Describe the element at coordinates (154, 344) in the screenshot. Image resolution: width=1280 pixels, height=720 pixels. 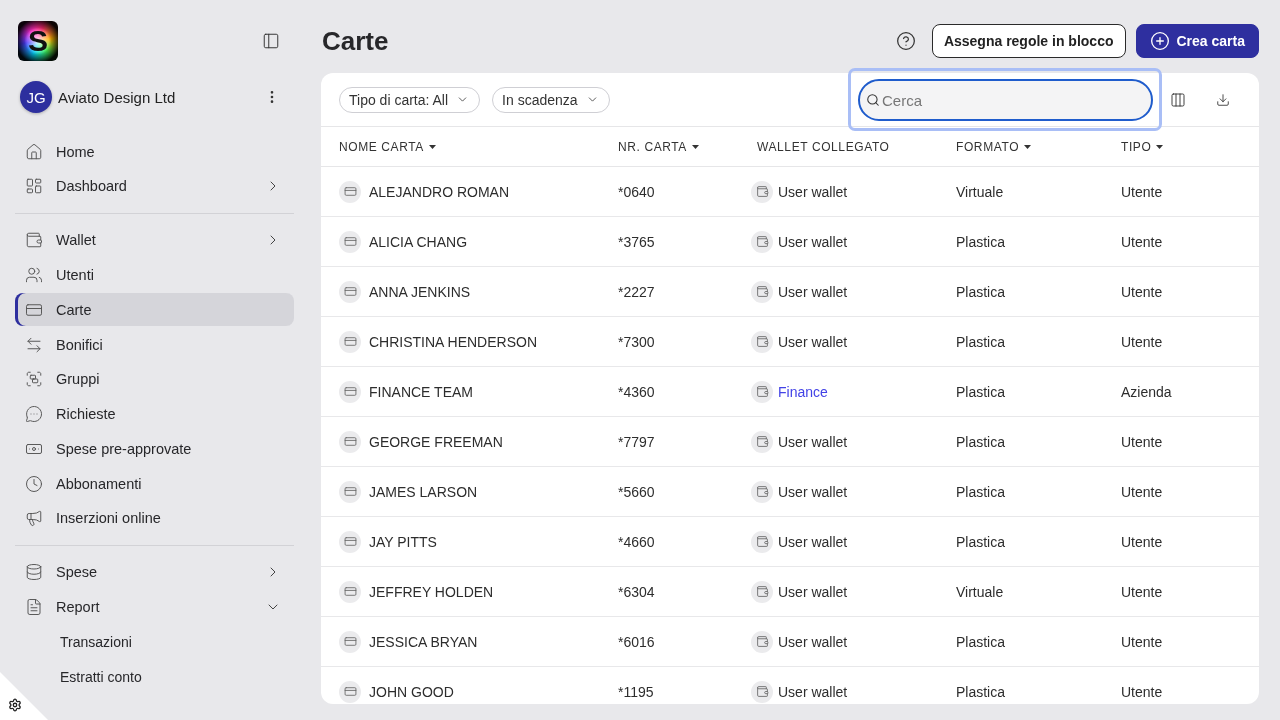
I see `nav-item: Bonifici` at that location.